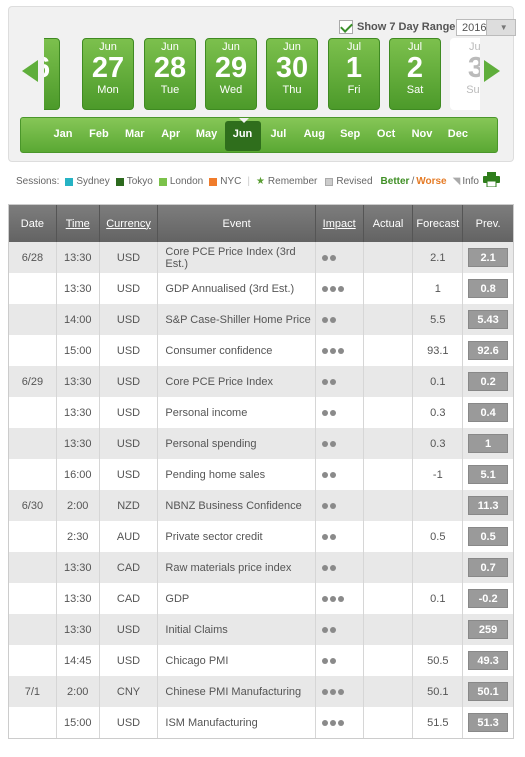 The height and width of the screenshot is (757, 525). Describe the element at coordinates (237, 505) in the screenshot. I see `cell-event: NBNZ Business Confidence` at that location.